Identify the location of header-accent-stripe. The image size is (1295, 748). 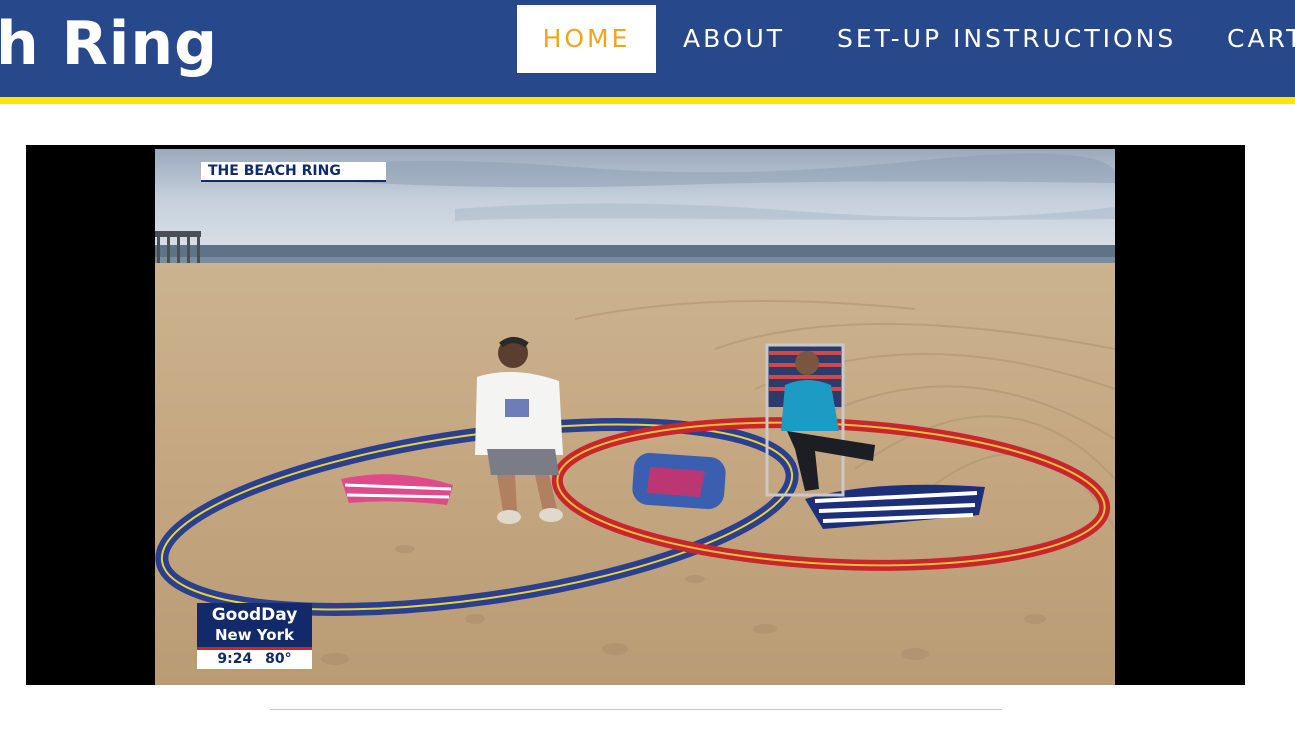
(647, 100).